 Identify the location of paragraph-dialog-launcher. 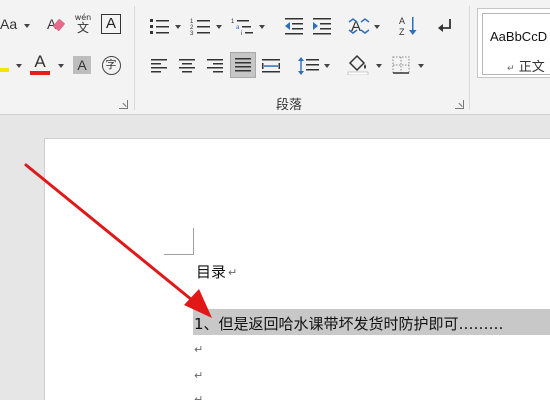
(459, 104).